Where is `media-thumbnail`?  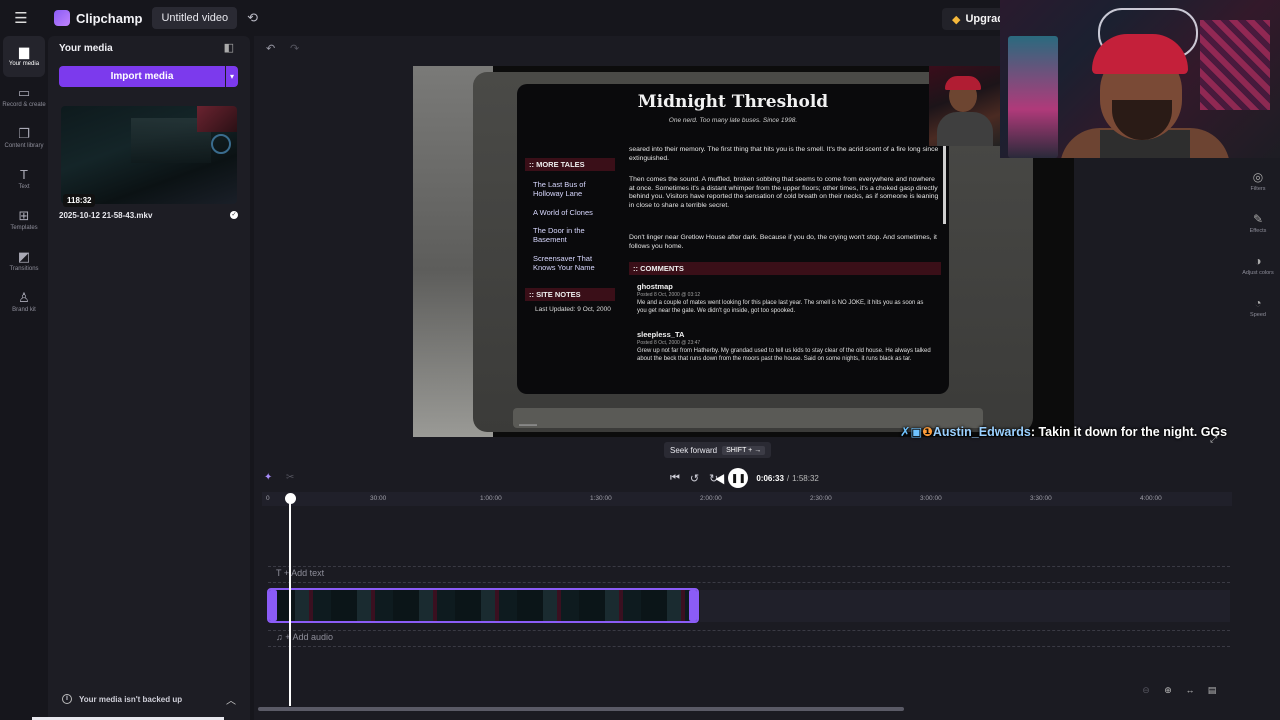 media-thumbnail is located at coordinates (149, 155).